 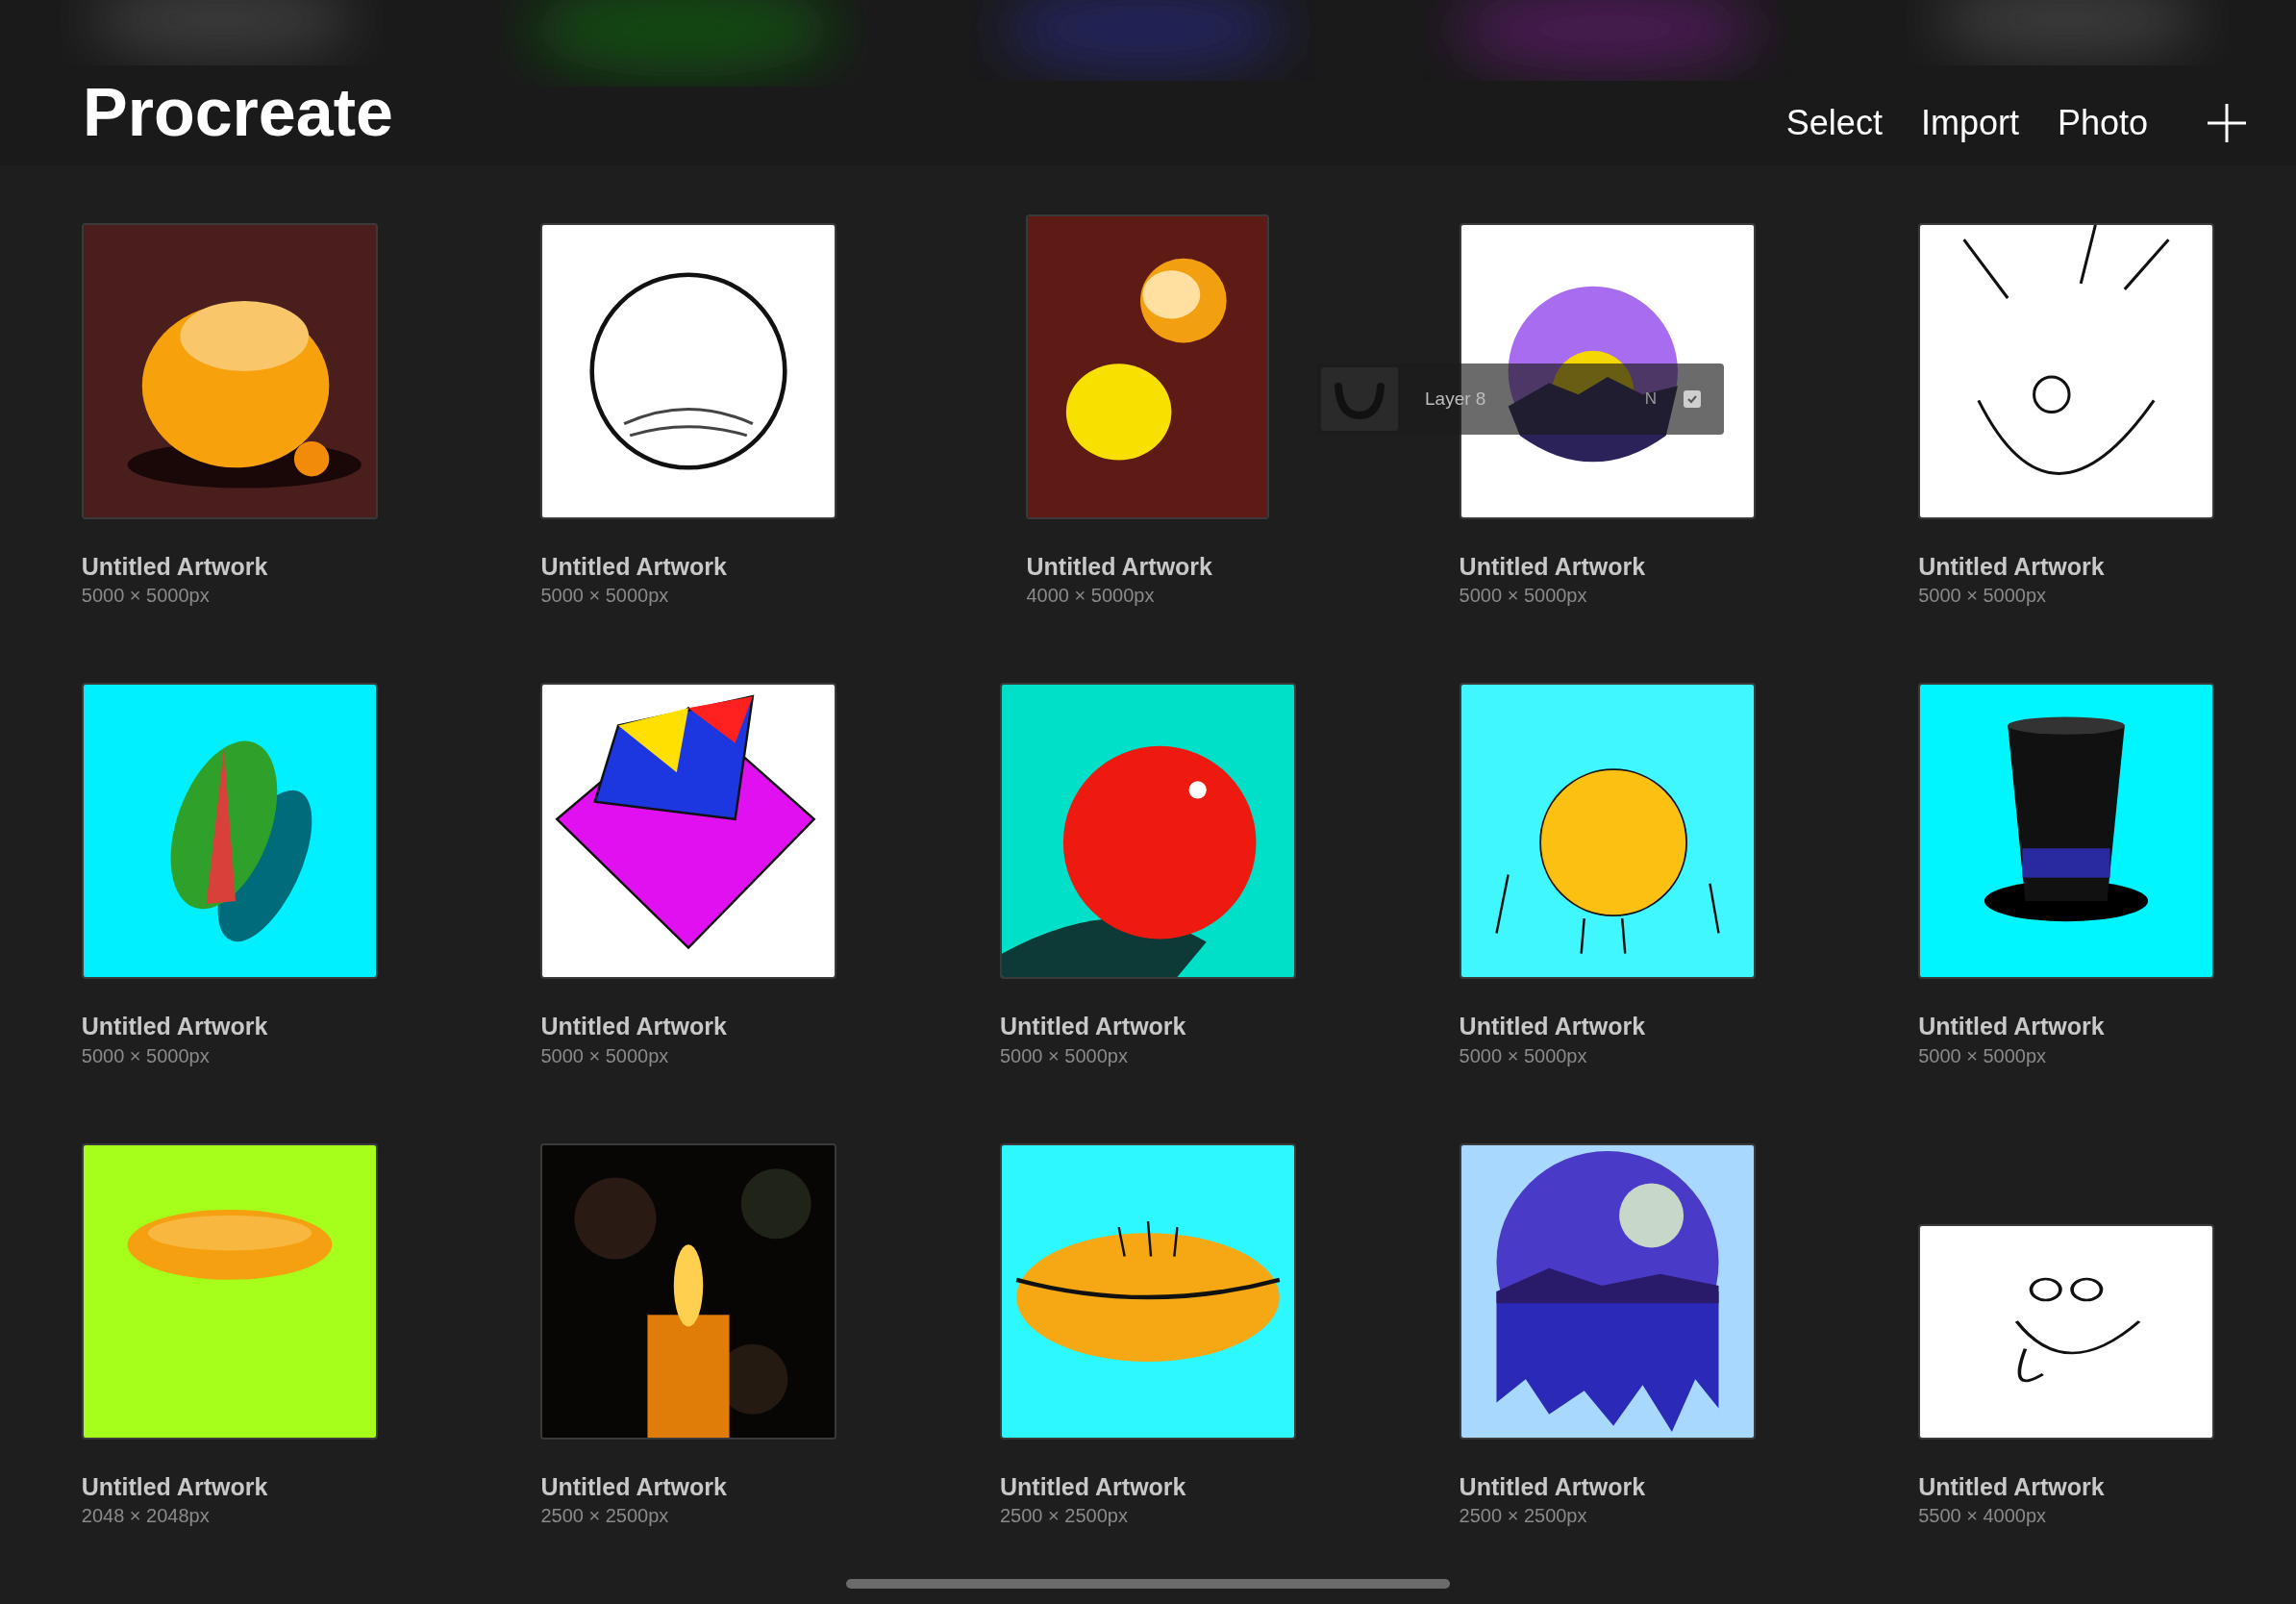 I want to click on artwork-dimensions: 4000 × 5000px, so click(x=1091, y=596).